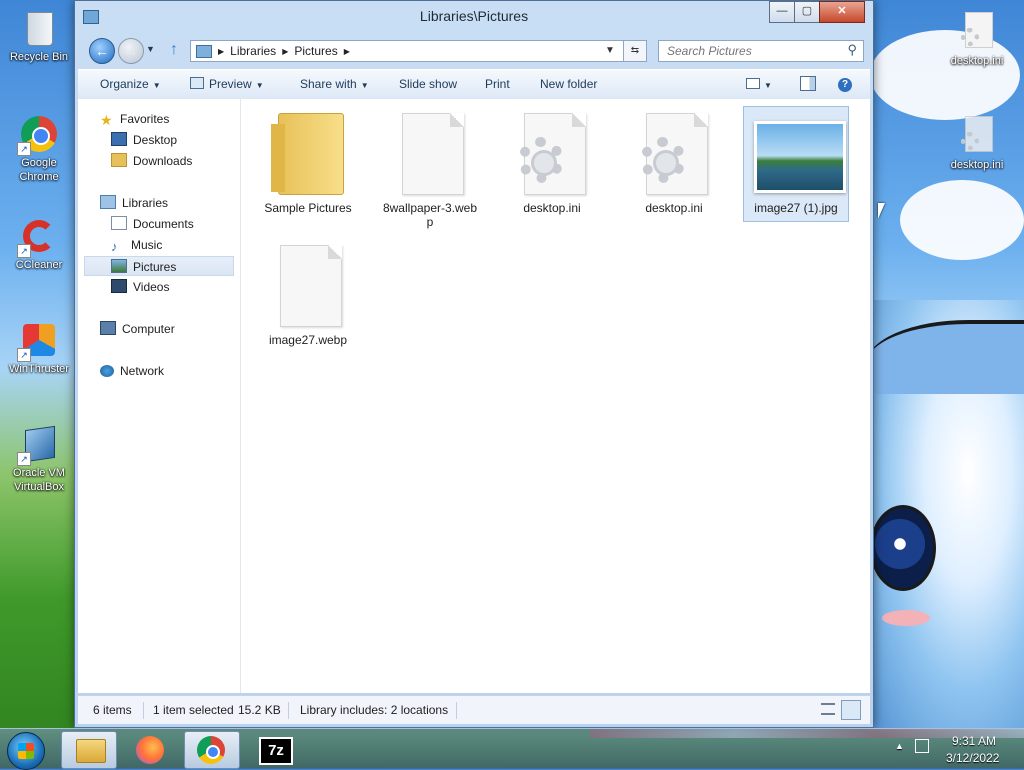 The height and width of the screenshot is (770, 1024). Describe the element at coordinates (845, 84) in the screenshot. I see `help-icon: ?` at that location.